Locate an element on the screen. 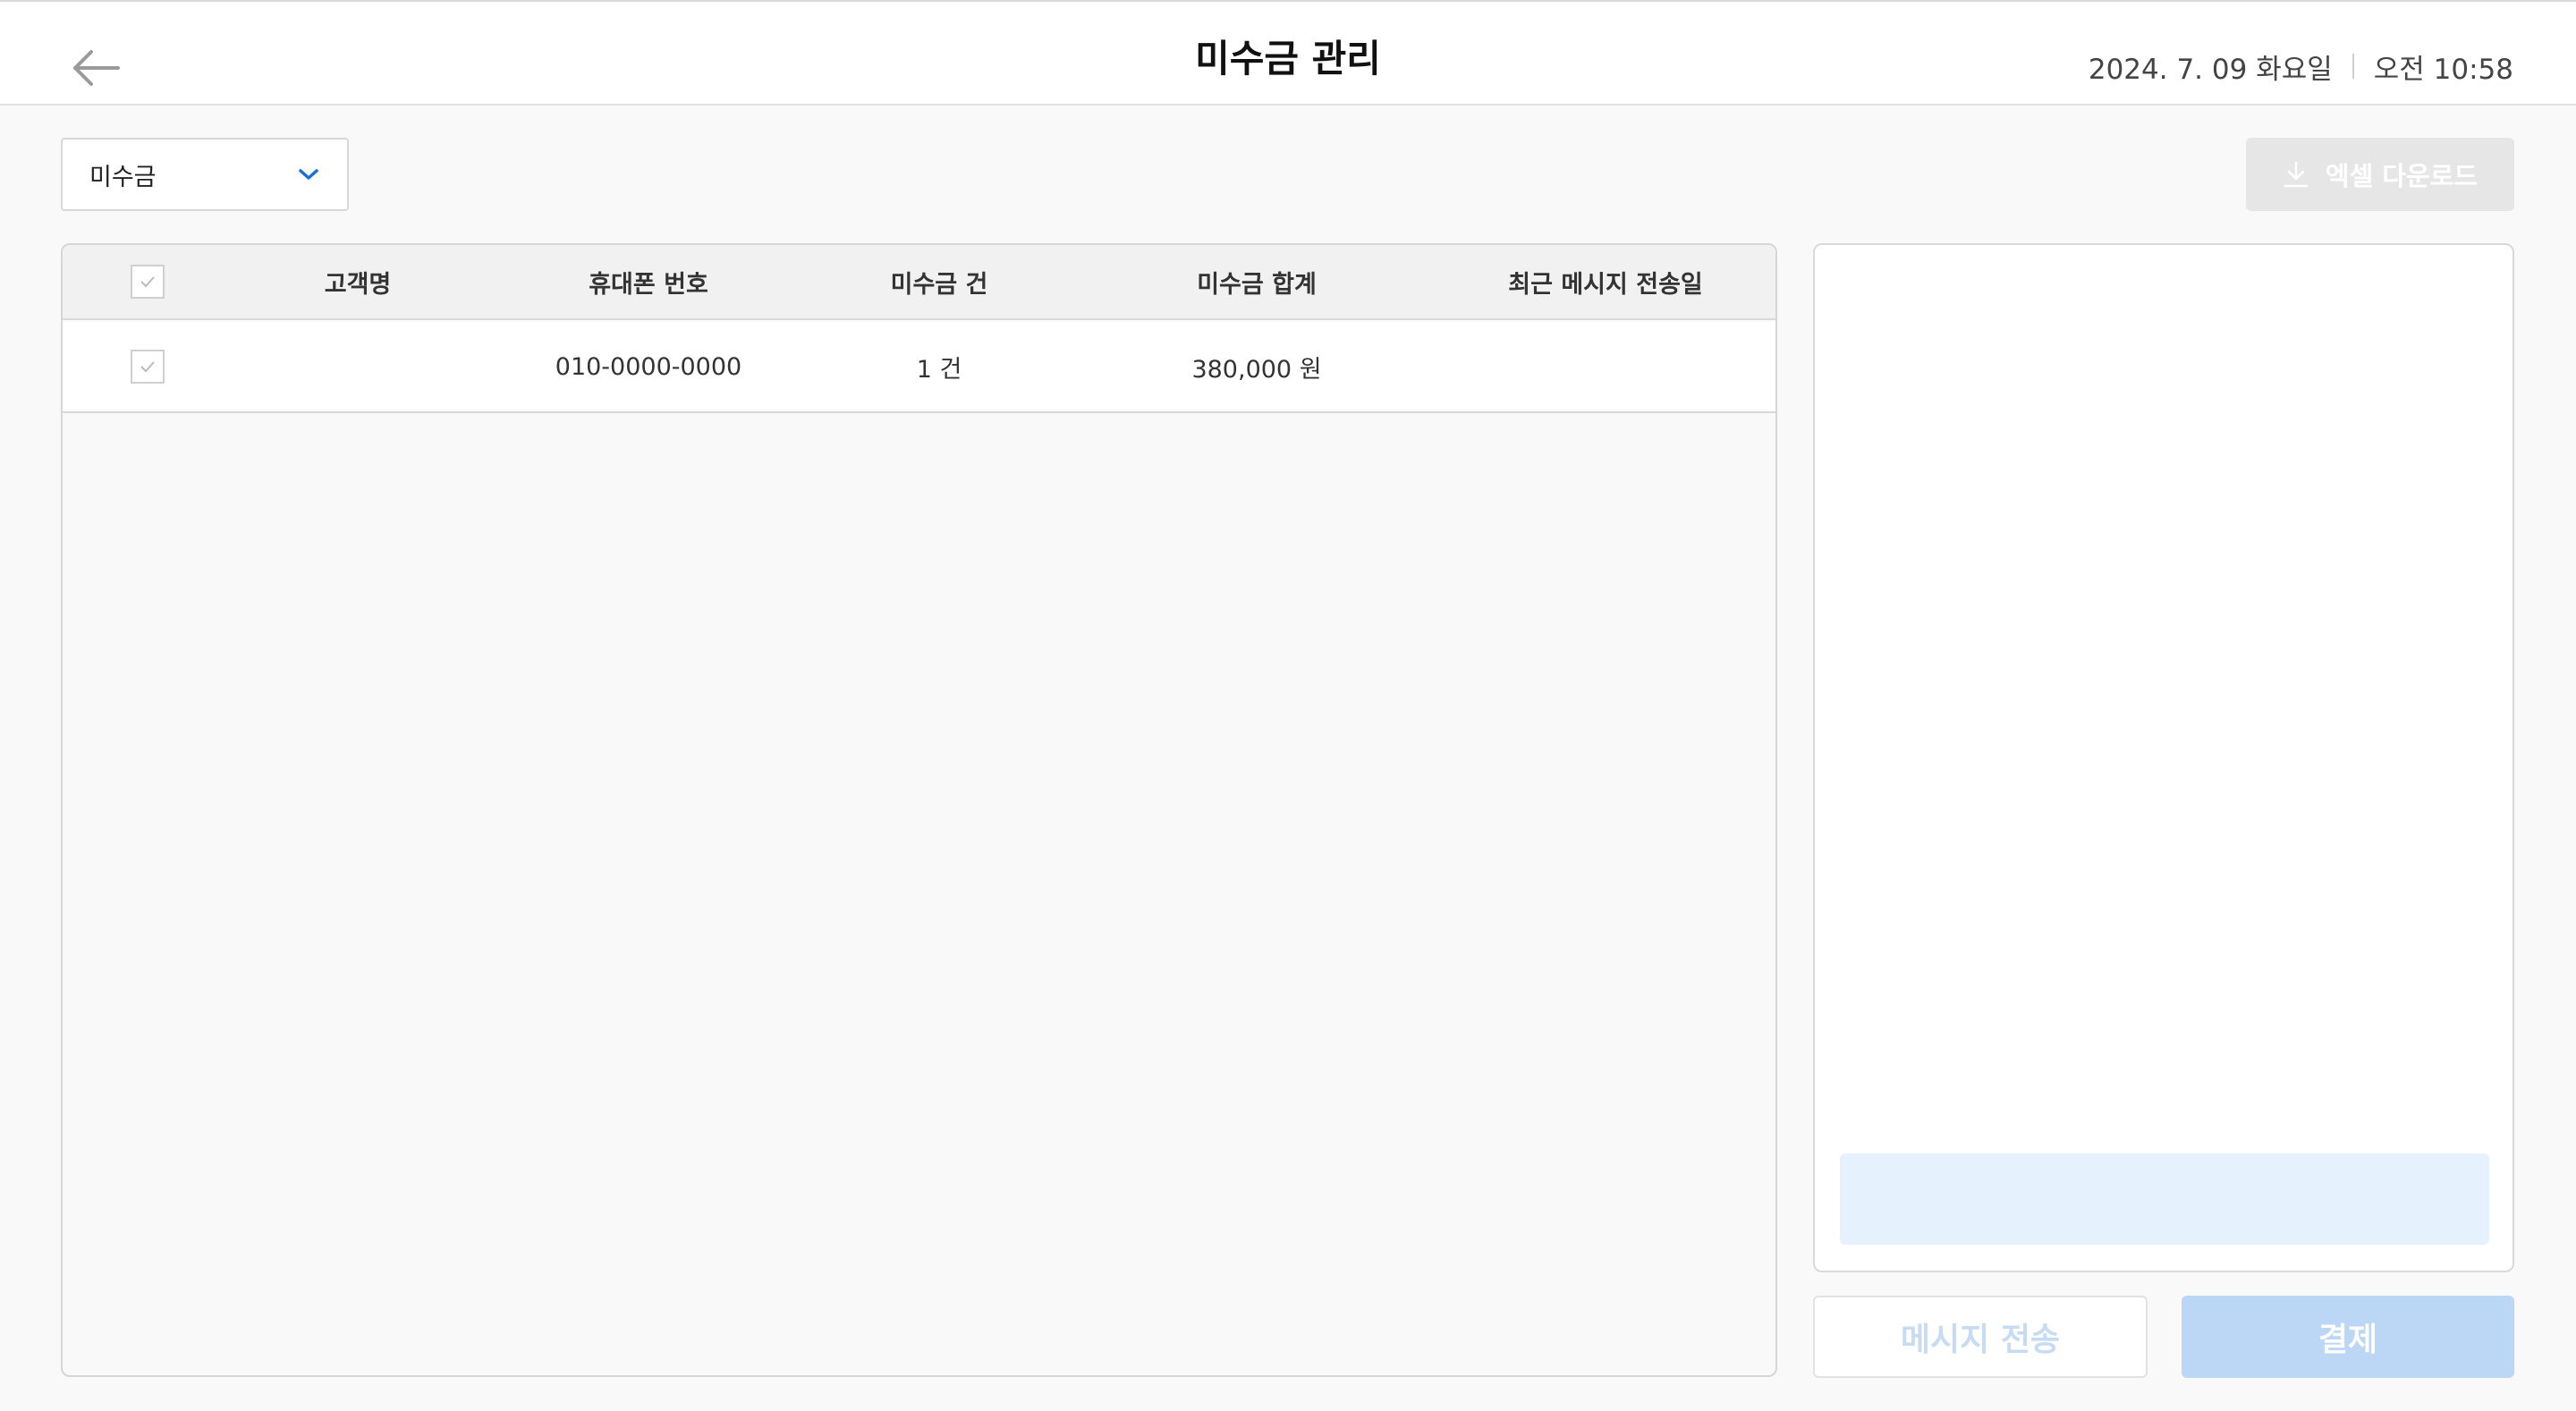 This screenshot has height=1411, width=2576. table-row: 010-0000-0000 1 건 380,000 원 is located at coordinates (919, 368).